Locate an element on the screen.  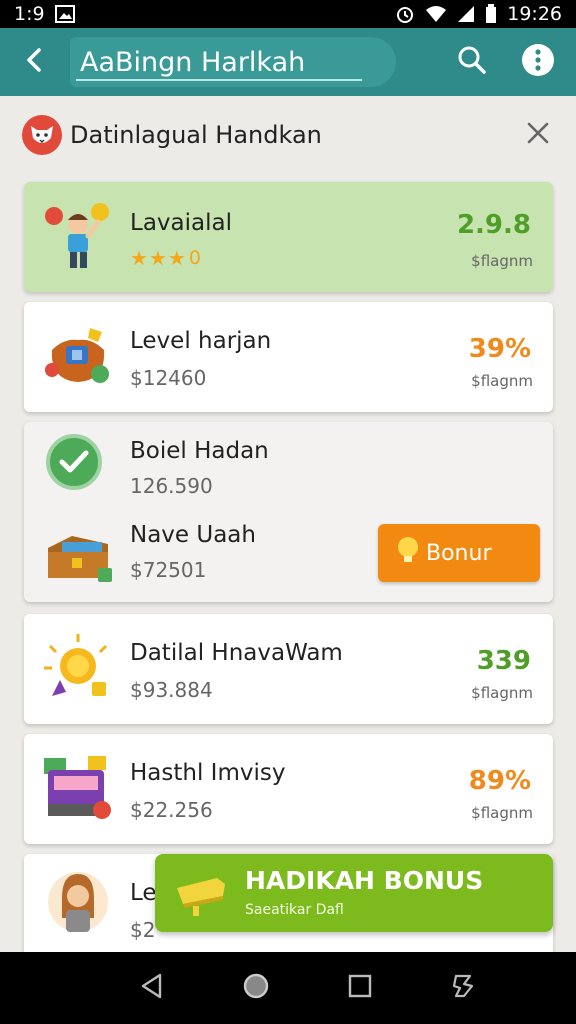
row-subtitle: $2 is located at coordinates (143, 930).